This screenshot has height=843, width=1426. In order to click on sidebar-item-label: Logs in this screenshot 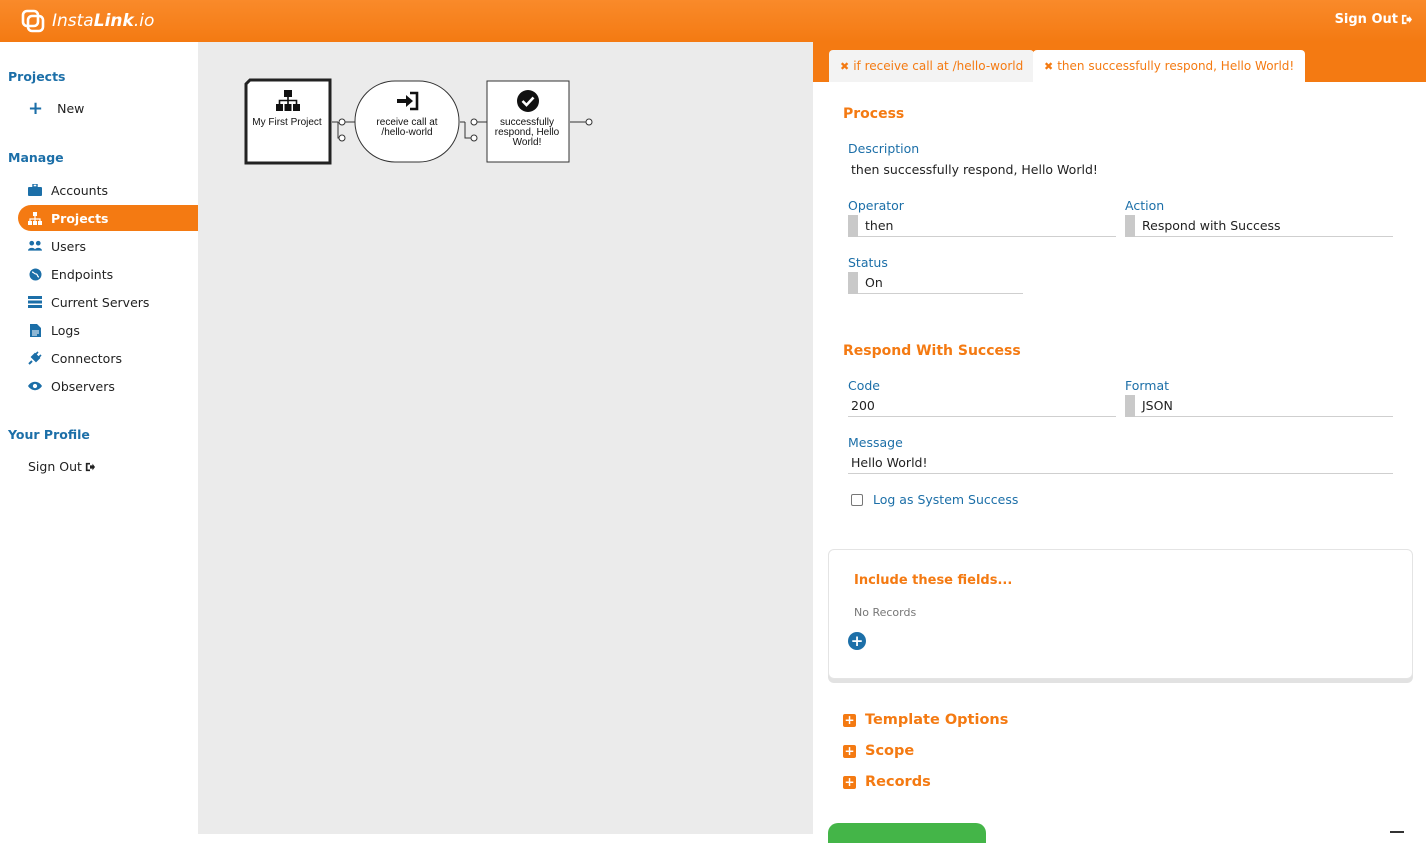, I will do `click(65, 330)`.